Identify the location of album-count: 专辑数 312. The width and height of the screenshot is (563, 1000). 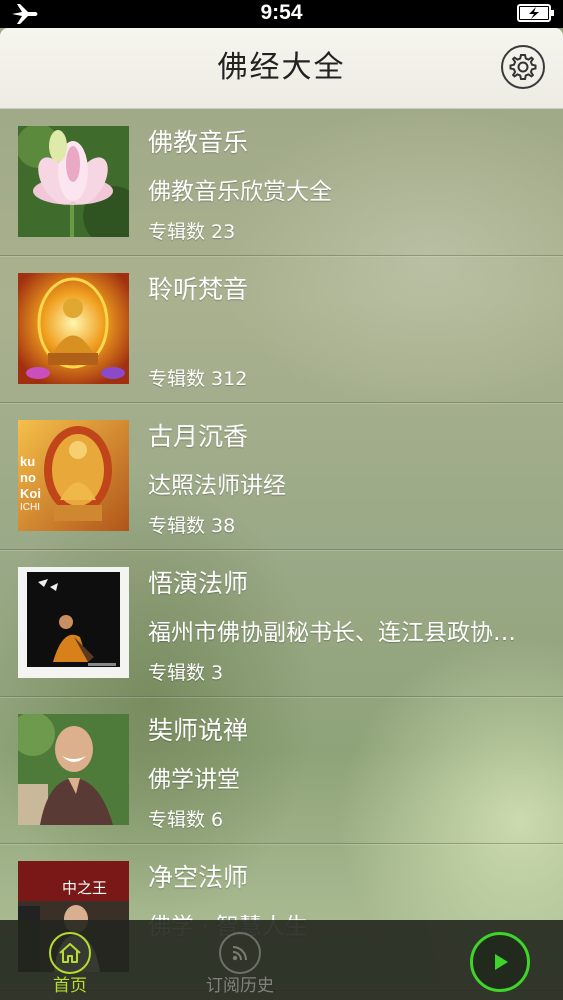
(198, 379).